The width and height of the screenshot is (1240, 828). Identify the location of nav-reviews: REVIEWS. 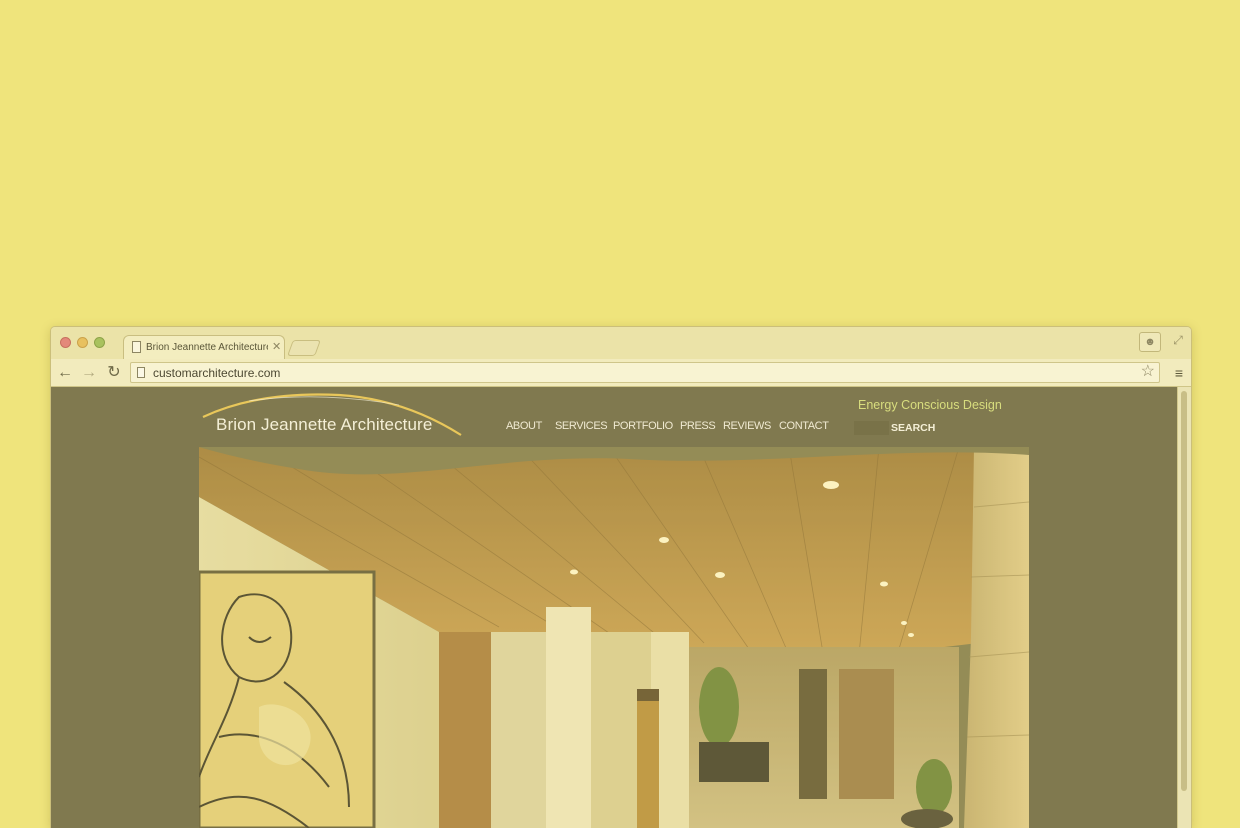
(747, 426).